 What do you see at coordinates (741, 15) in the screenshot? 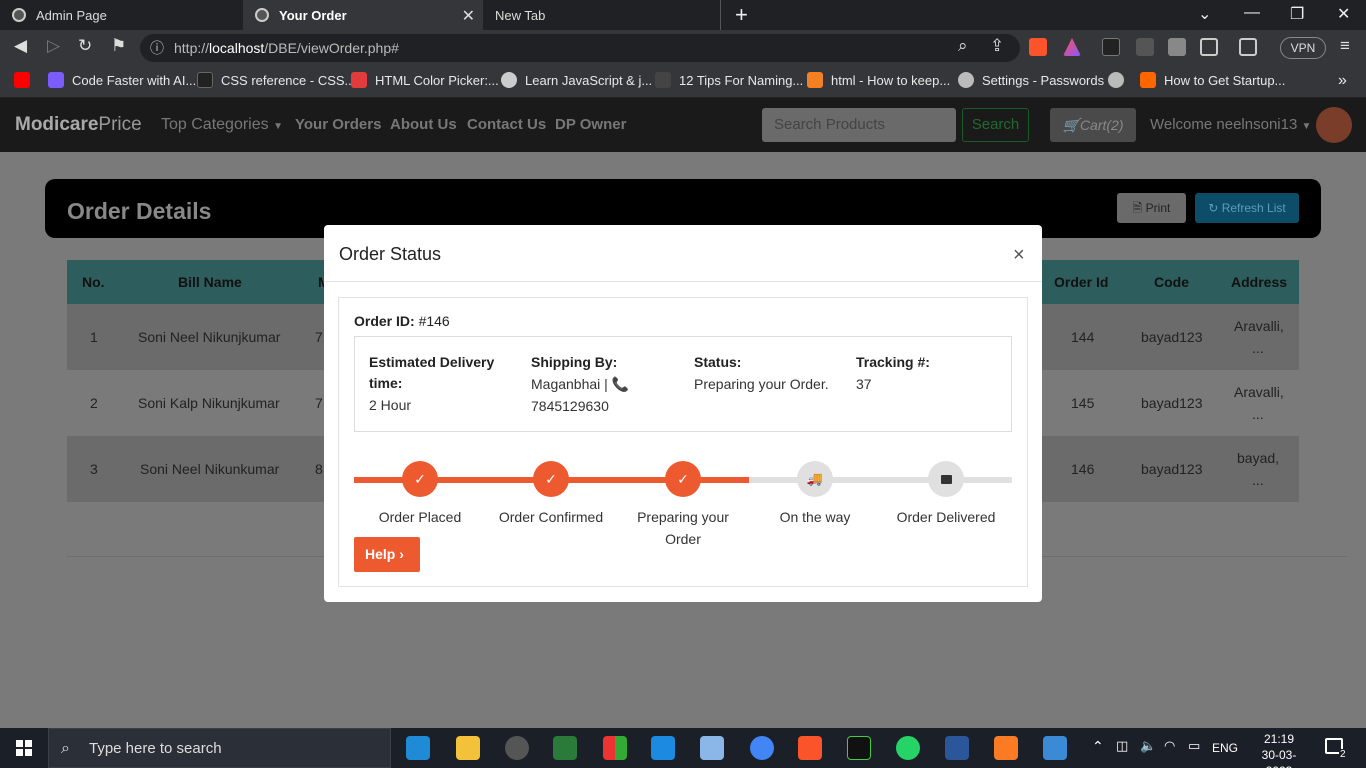
I see `new-tab-button: +` at bounding box center [741, 15].